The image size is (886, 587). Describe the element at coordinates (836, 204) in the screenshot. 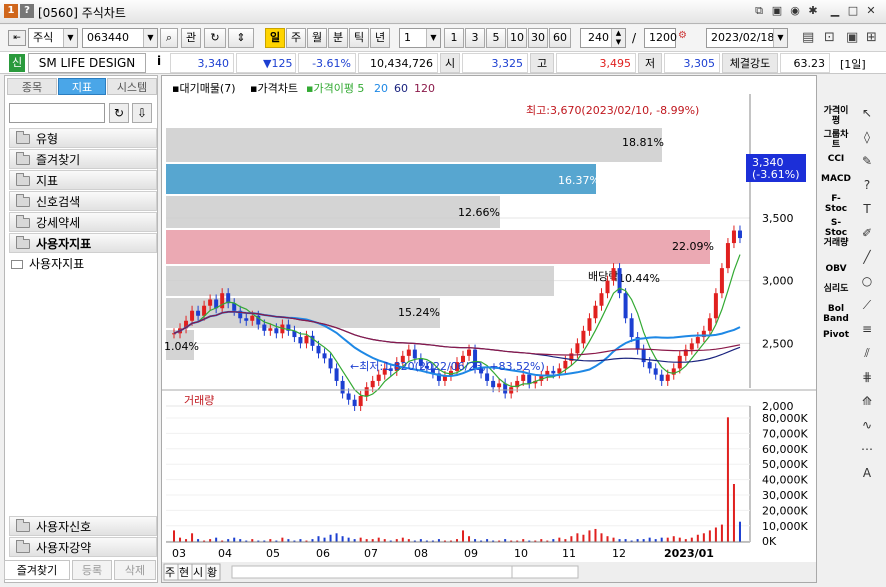

I see `indicator-shortcut: F-Stoc` at that location.